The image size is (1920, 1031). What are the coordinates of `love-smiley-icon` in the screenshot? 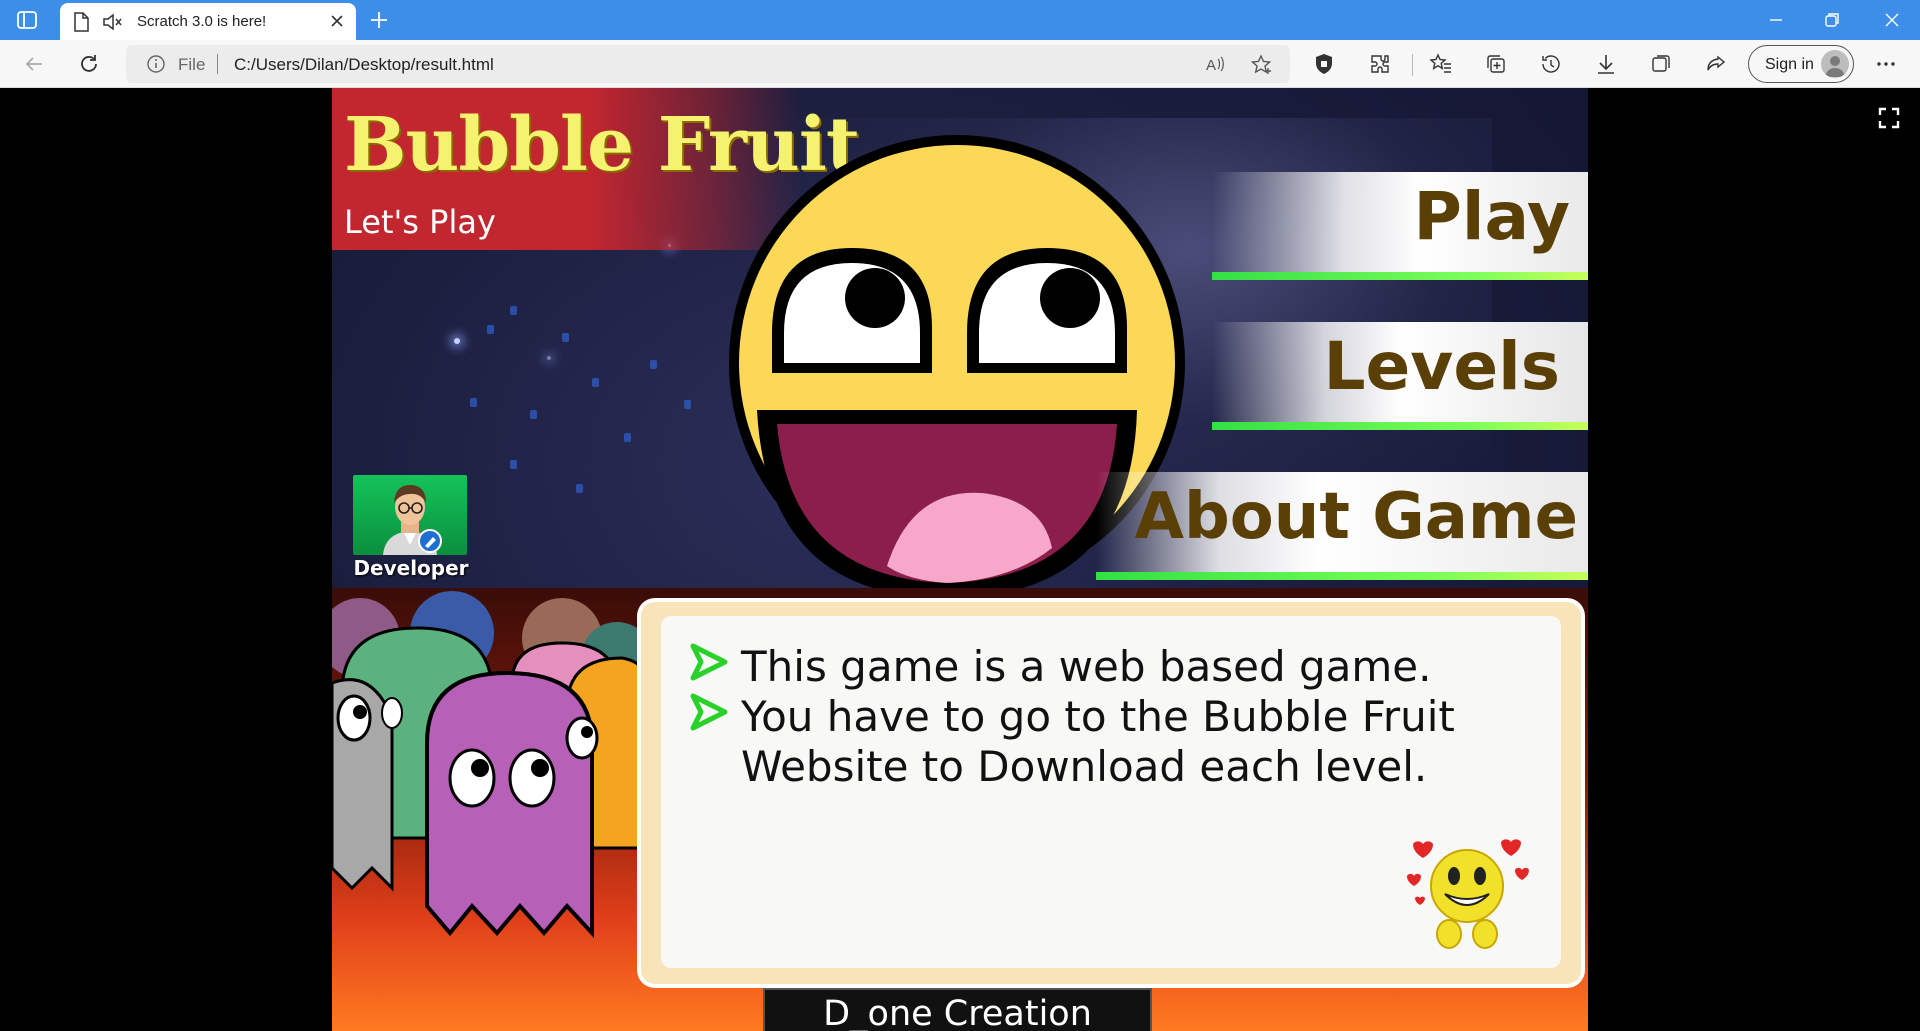 It's located at (1468, 894).